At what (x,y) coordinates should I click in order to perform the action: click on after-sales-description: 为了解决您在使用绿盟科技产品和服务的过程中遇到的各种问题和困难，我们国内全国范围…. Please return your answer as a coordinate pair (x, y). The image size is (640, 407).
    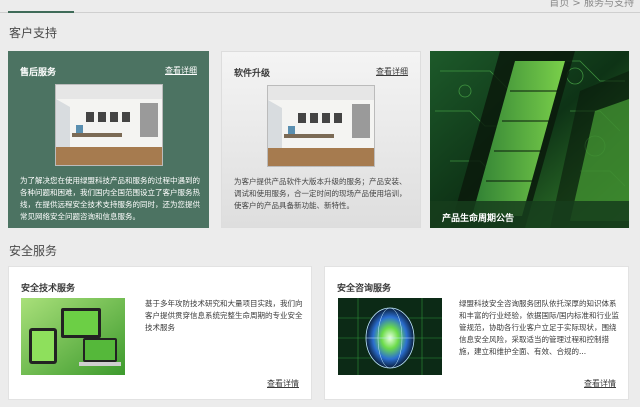
    Looking at the image, I should click on (110, 198).